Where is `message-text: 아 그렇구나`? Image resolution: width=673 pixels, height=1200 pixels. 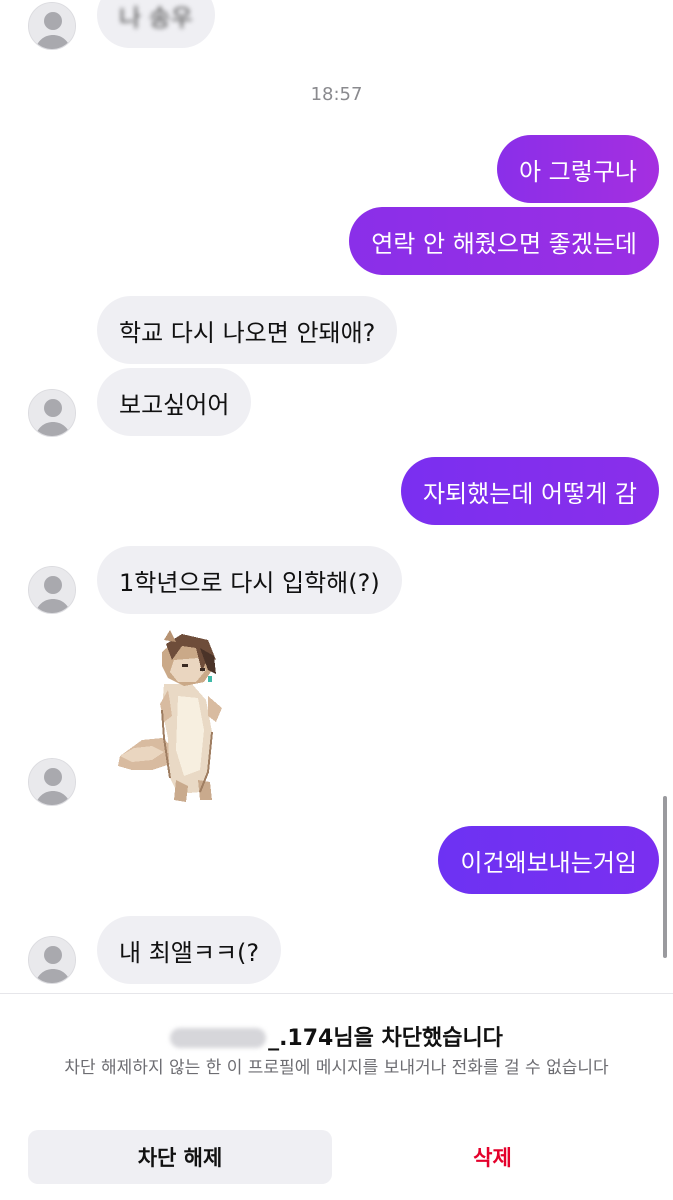
message-text: 아 그렇구나 is located at coordinates (577, 171).